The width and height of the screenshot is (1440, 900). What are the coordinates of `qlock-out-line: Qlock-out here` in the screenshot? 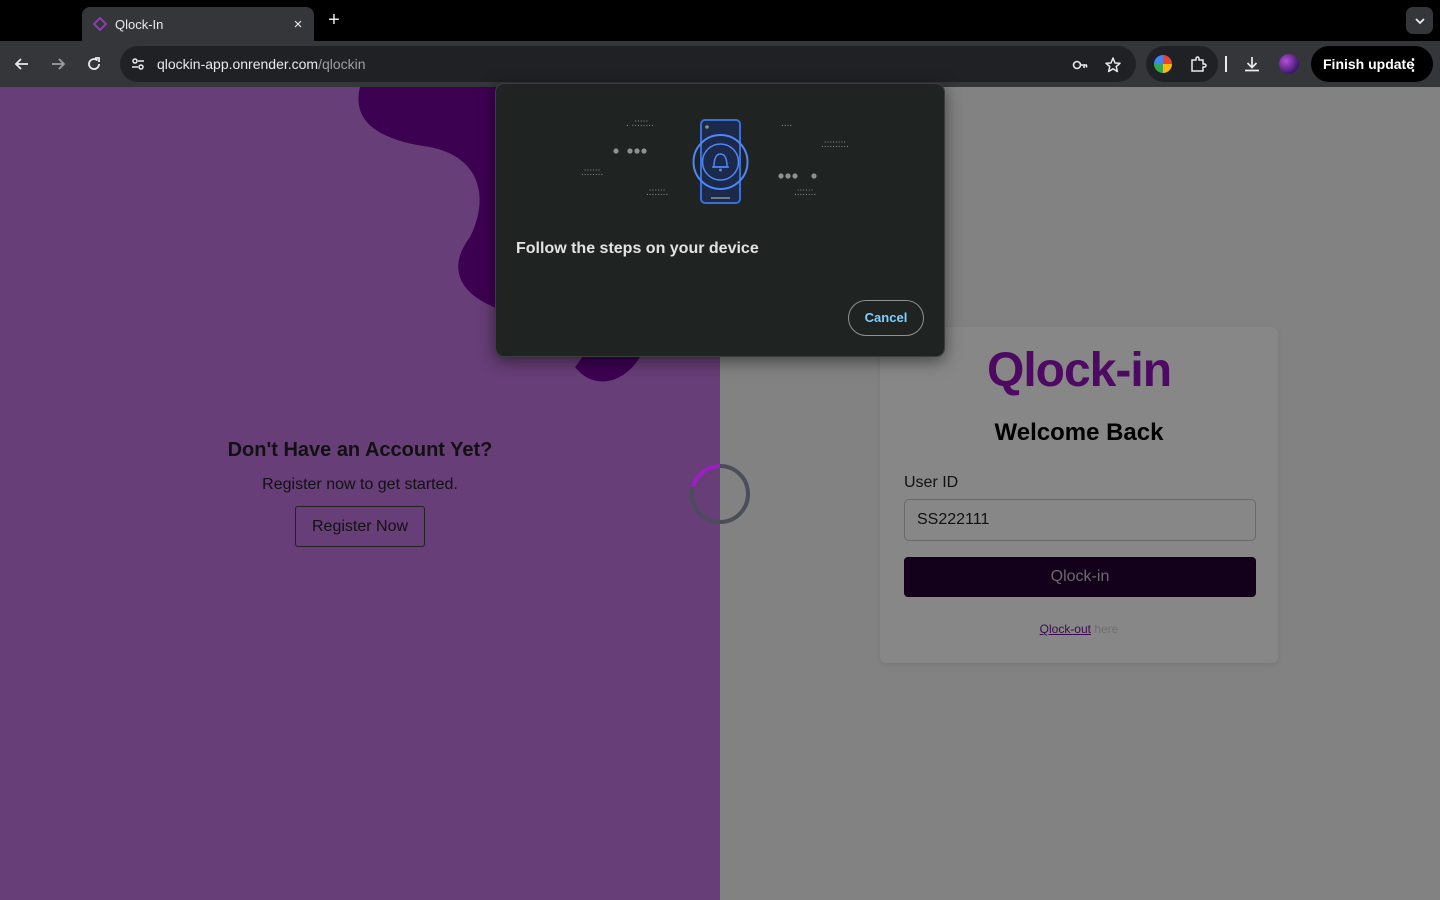 It's located at (1079, 629).